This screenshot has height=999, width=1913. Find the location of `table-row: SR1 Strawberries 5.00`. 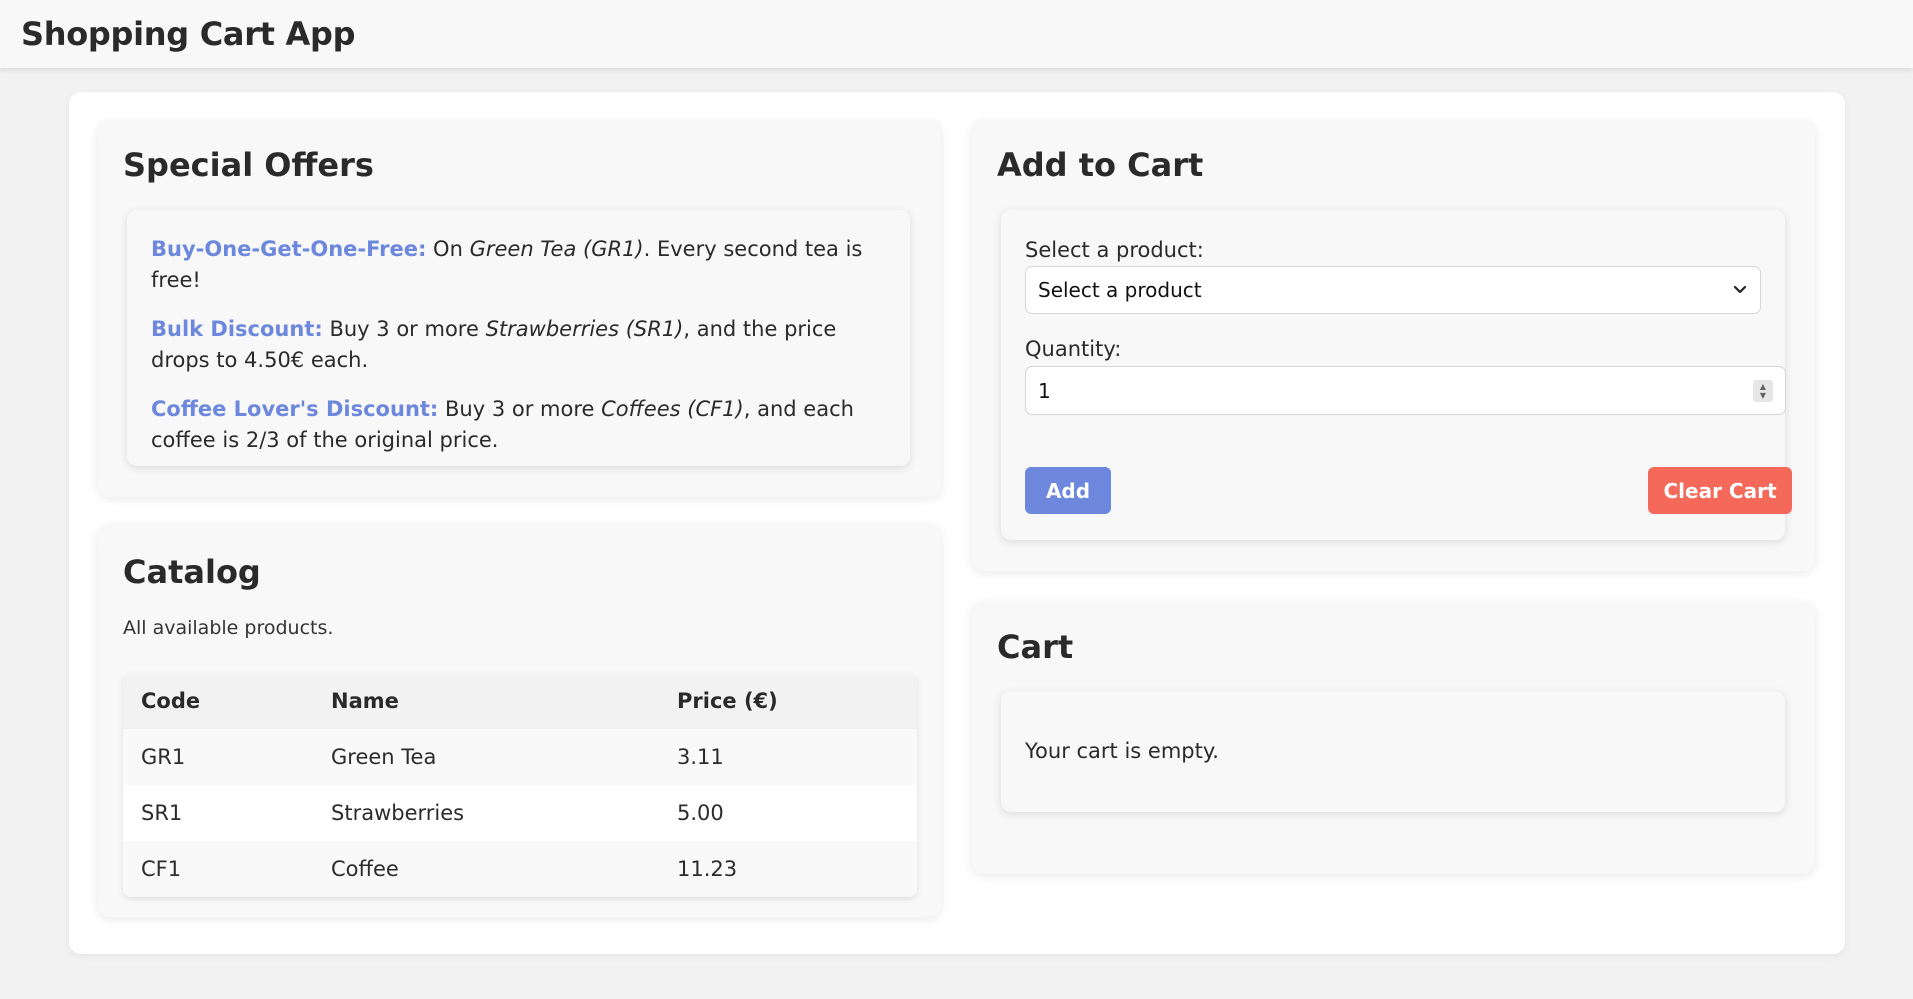

table-row: SR1 Strawberries 5.00 is located at coordinates (520, 813).